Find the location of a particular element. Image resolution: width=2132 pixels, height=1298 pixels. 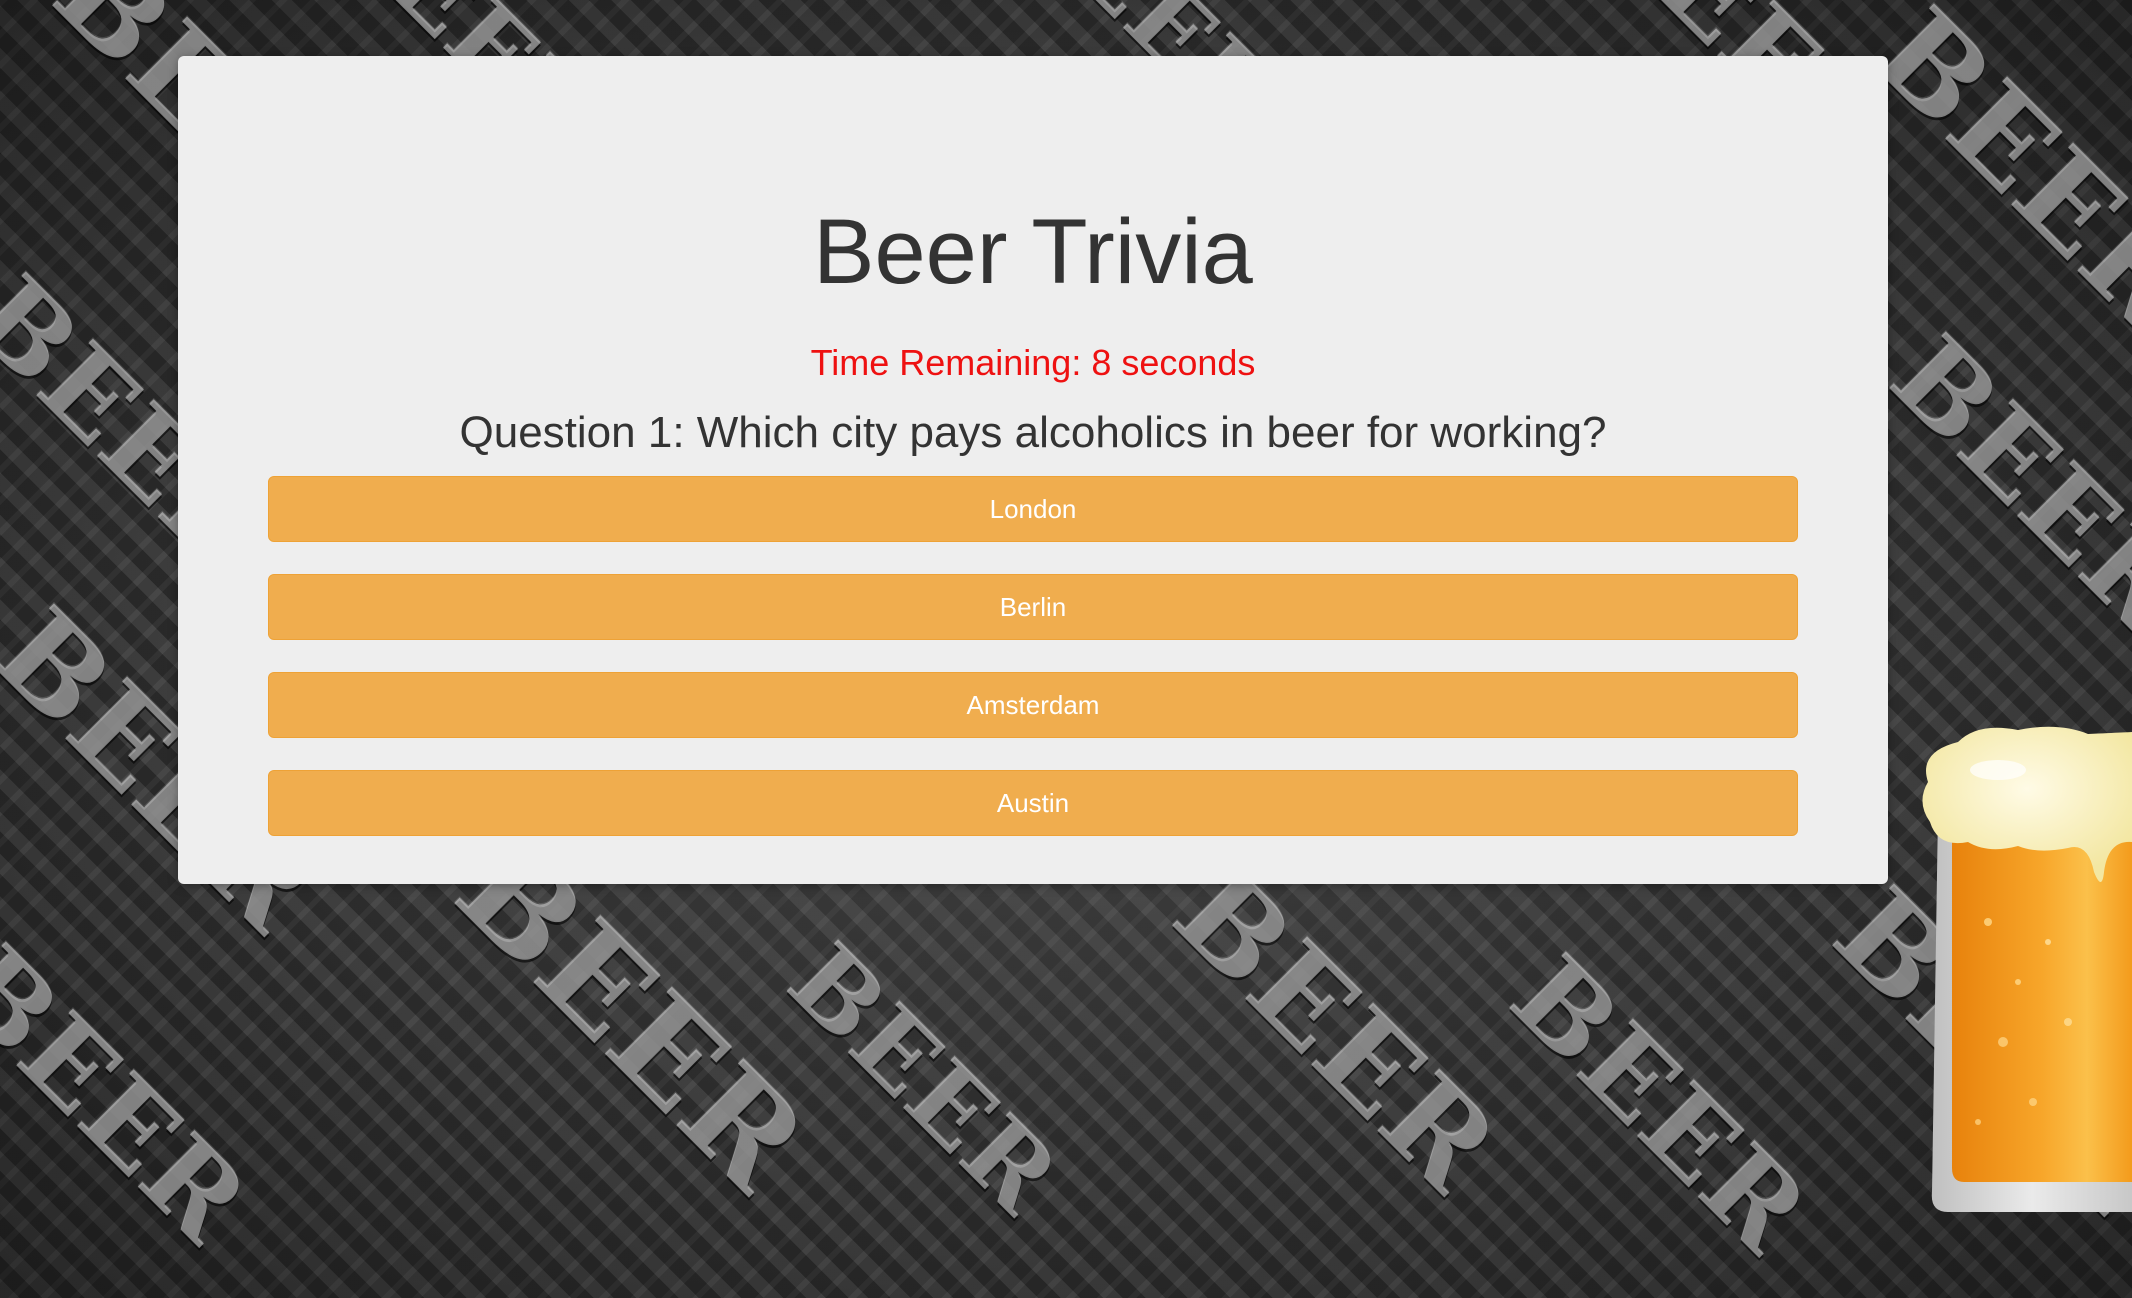

beer-mug-icon is located at coordinates (2020, 967).